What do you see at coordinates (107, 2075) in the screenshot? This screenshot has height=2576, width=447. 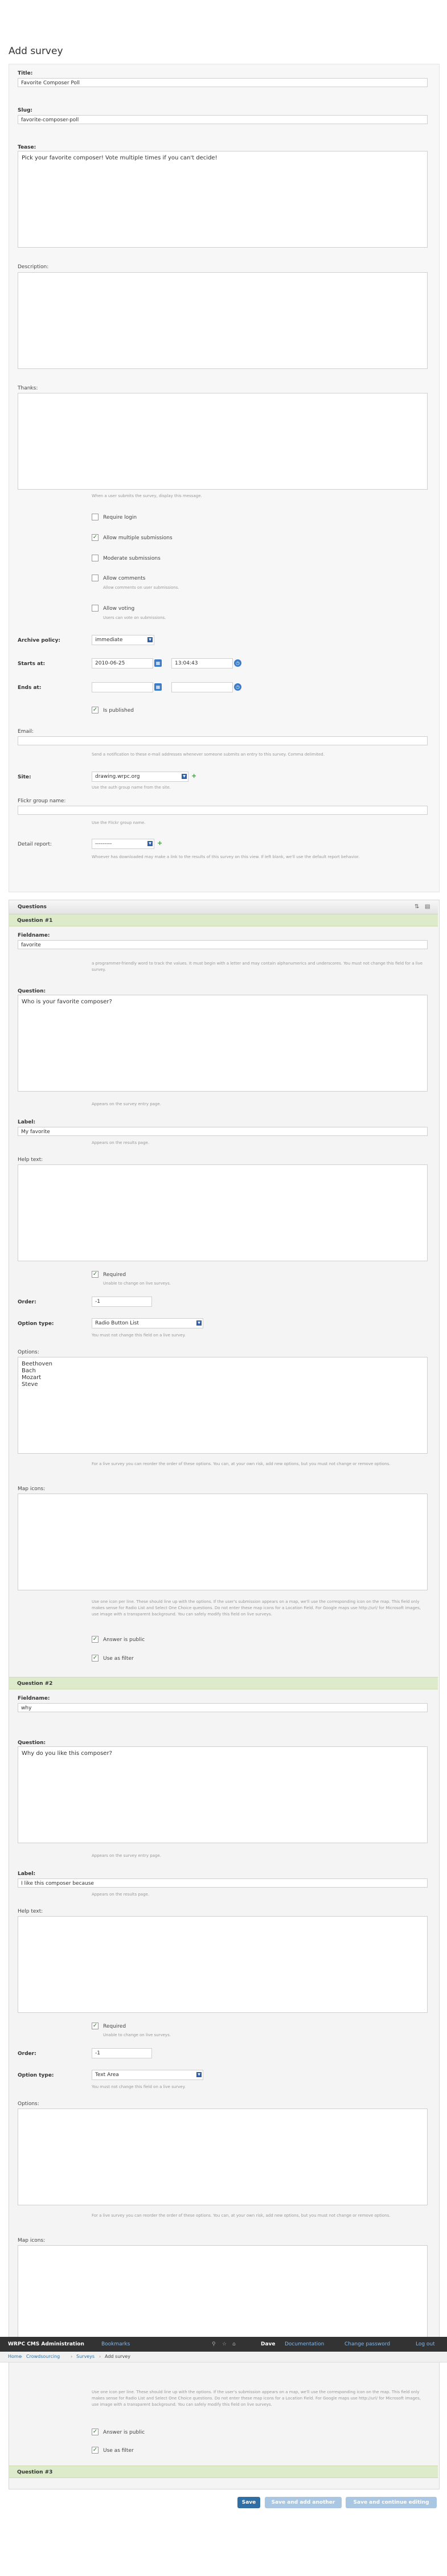 I see `option-type-value: Text Area` at bounding box center [107, 2075].